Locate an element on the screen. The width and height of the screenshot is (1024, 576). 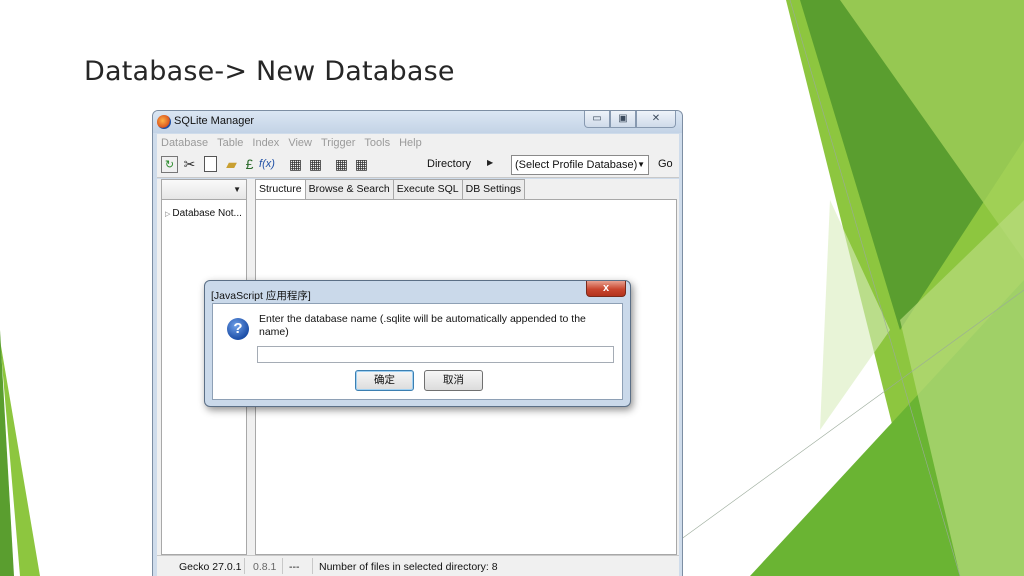
menu-help: Help is located at coordinates (410, 143).